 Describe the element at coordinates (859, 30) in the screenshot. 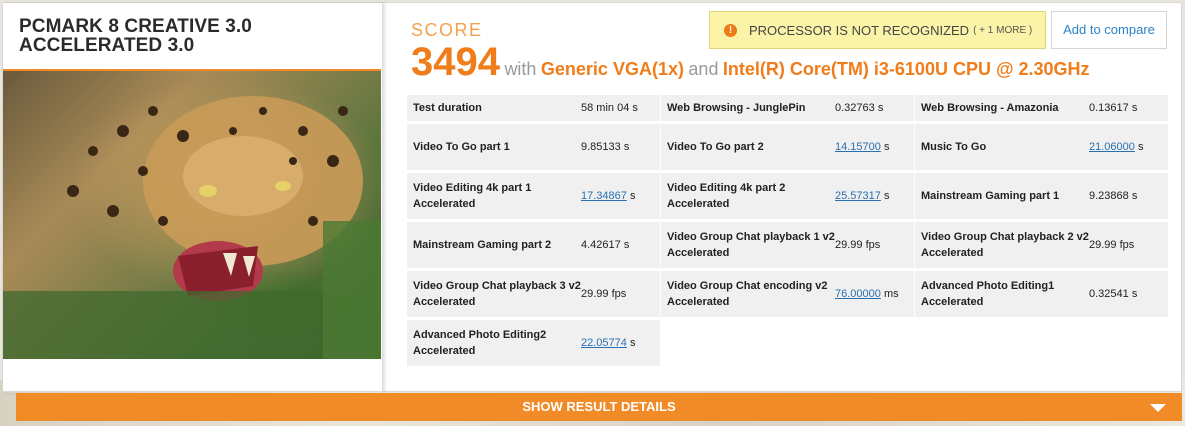

I see `warning-text: PROCESSOR IS NOT RECOGNIZED` at that location.